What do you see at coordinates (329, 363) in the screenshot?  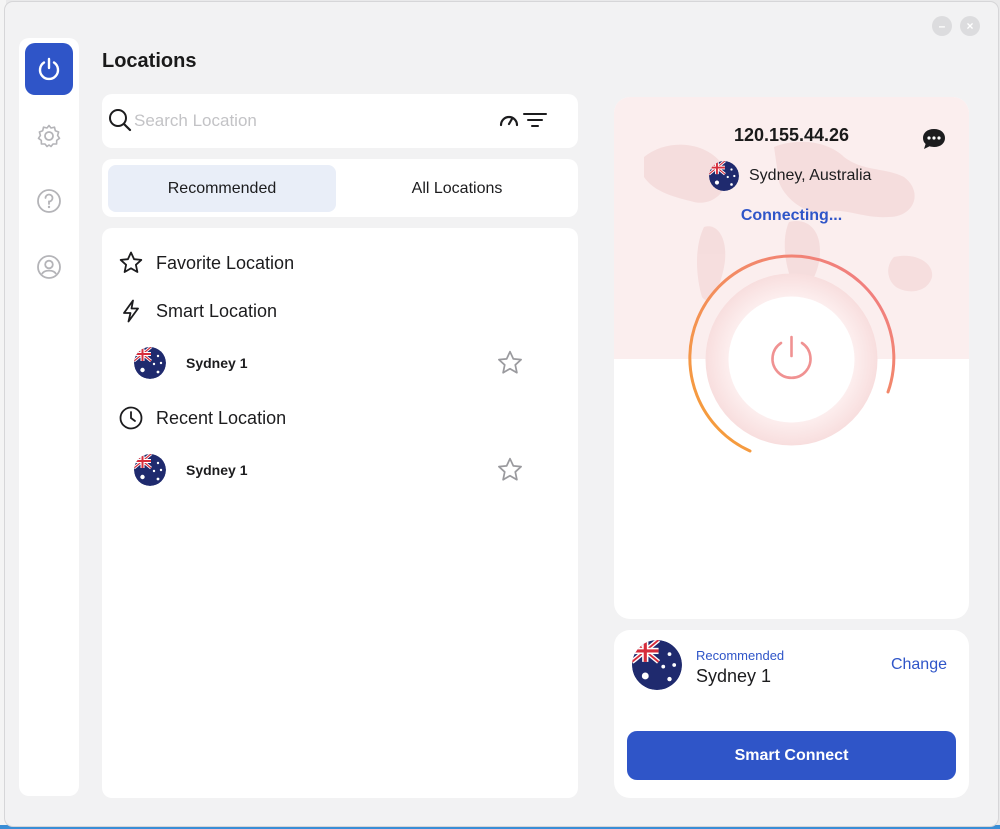 I see `list-item-smart-sydney: Sydney 1` at bounding box center [329, 363].